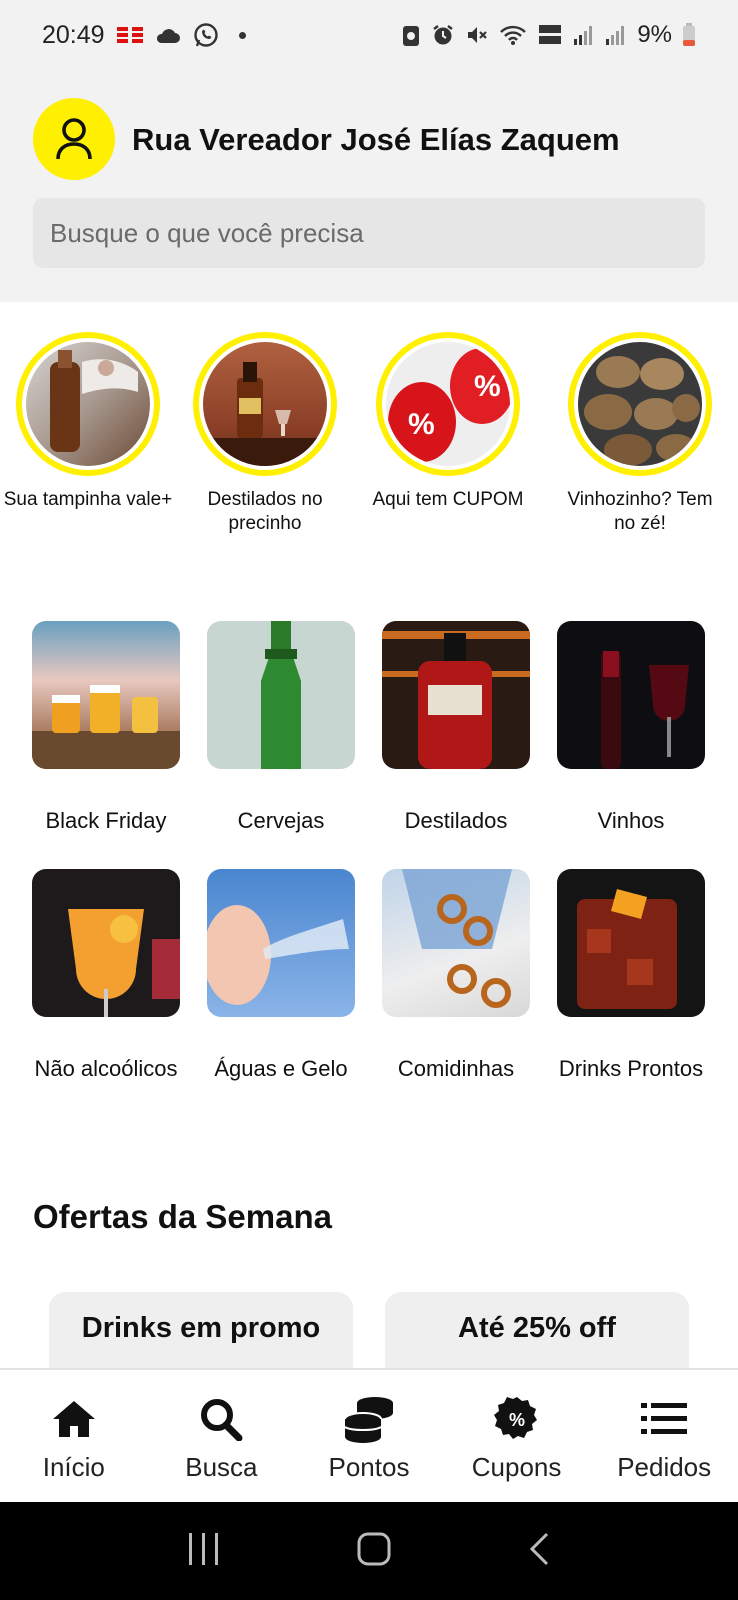  I want to click on category-item: Não alcoólicos, so click(106, 976).